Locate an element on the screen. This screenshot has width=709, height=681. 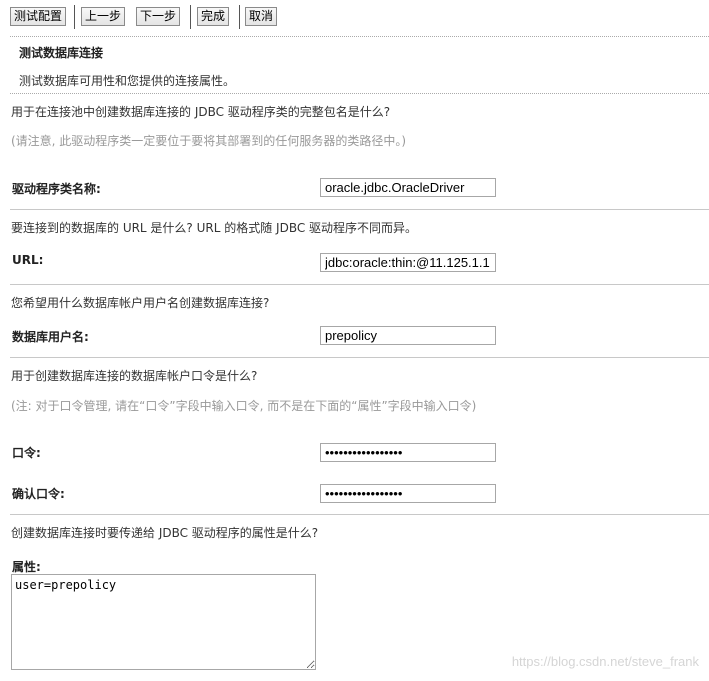
watermark: https://blog.csdn.net/steve_frank is located at coordinates (605, 661).